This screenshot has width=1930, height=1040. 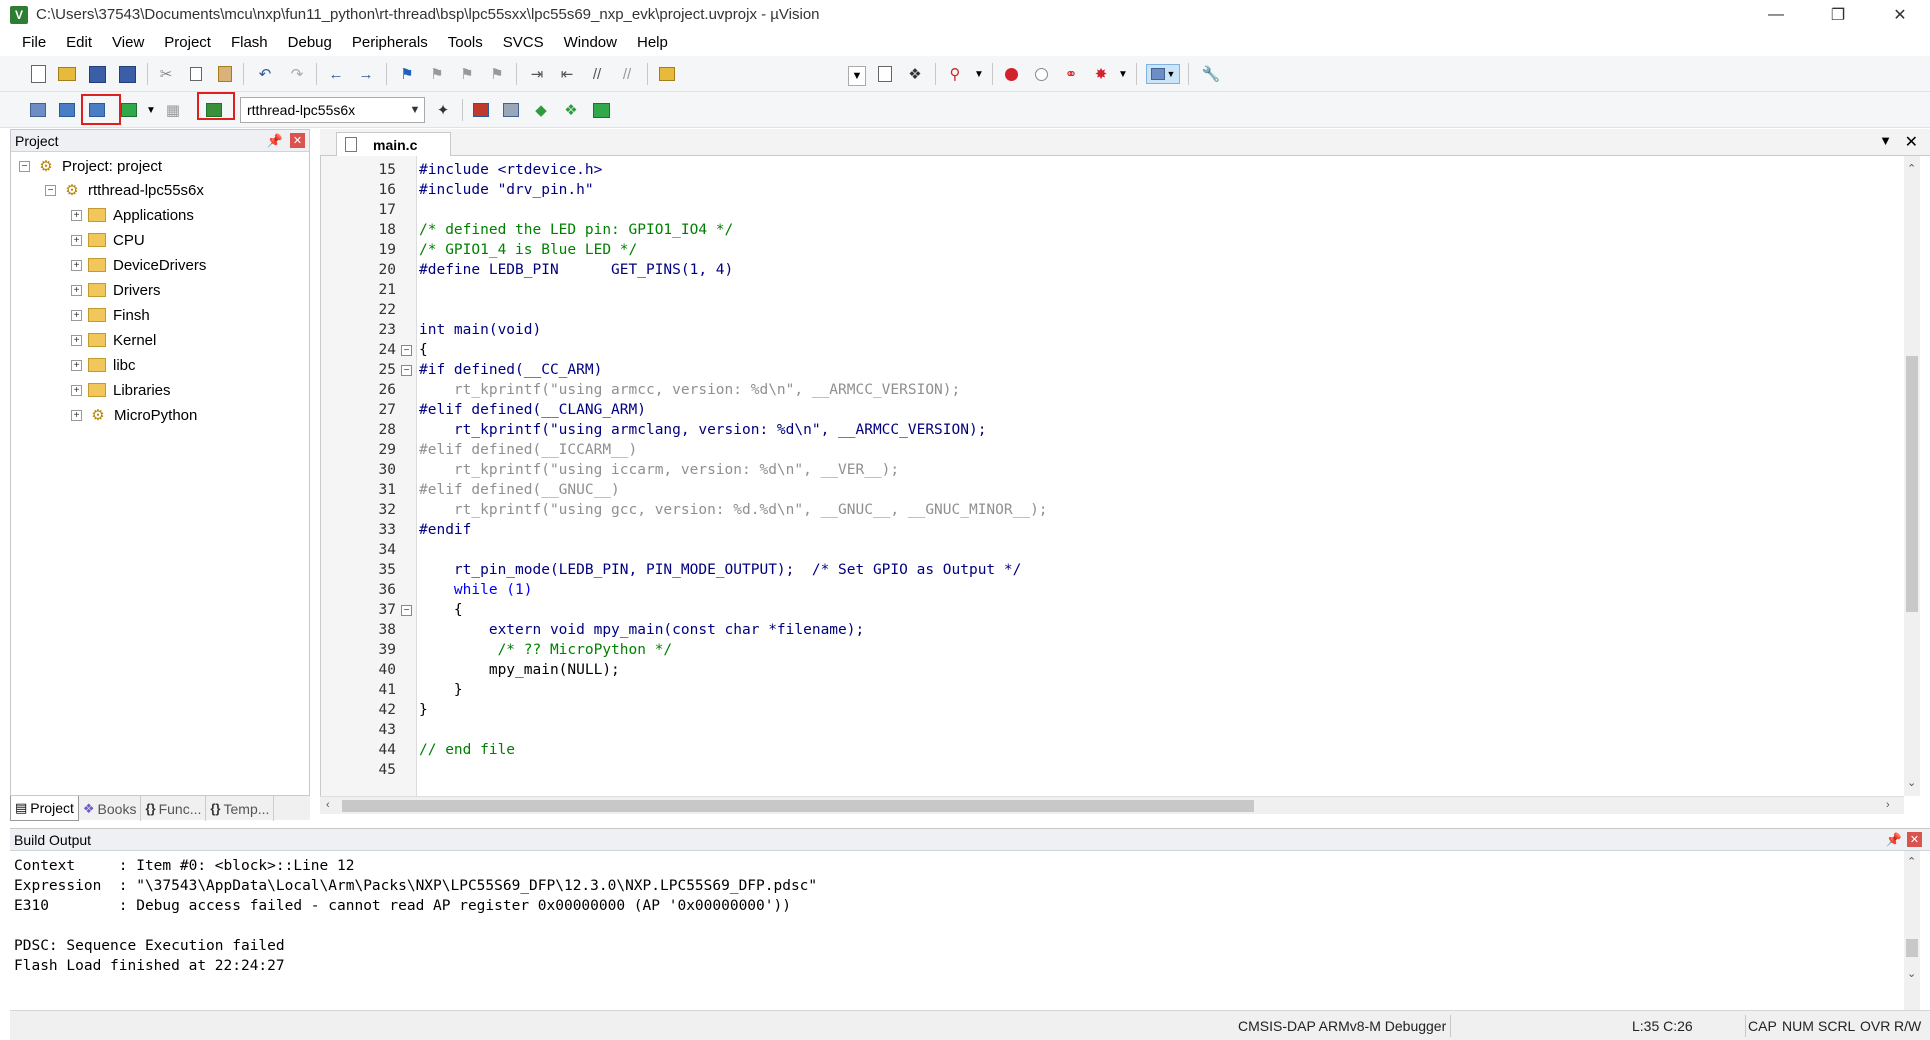 What do you see at coordinates (541, 110) in the screenshot?
I see `pack-installer-button: ◆` at bounding box center [541, 110].